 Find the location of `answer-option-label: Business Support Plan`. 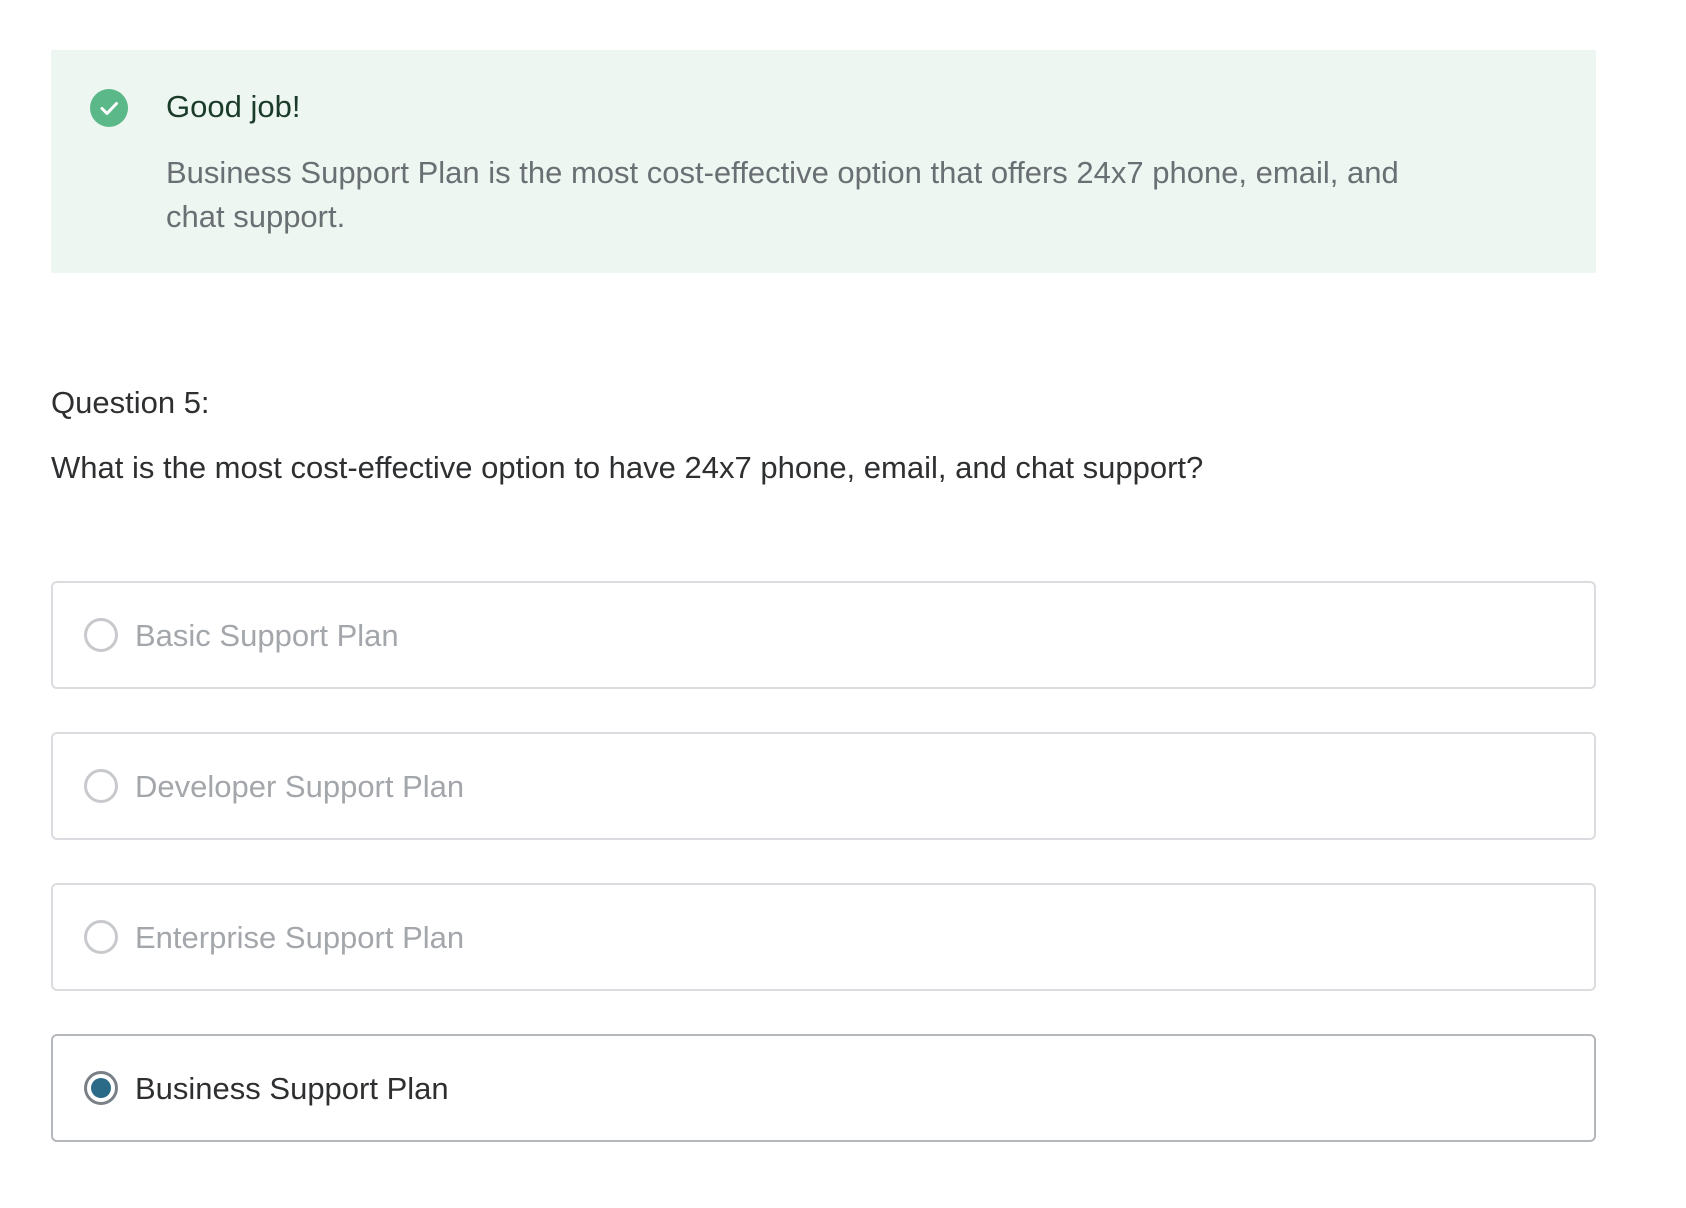

answer-option-label: Business Support Plan is located at coordinates (292, 1088).